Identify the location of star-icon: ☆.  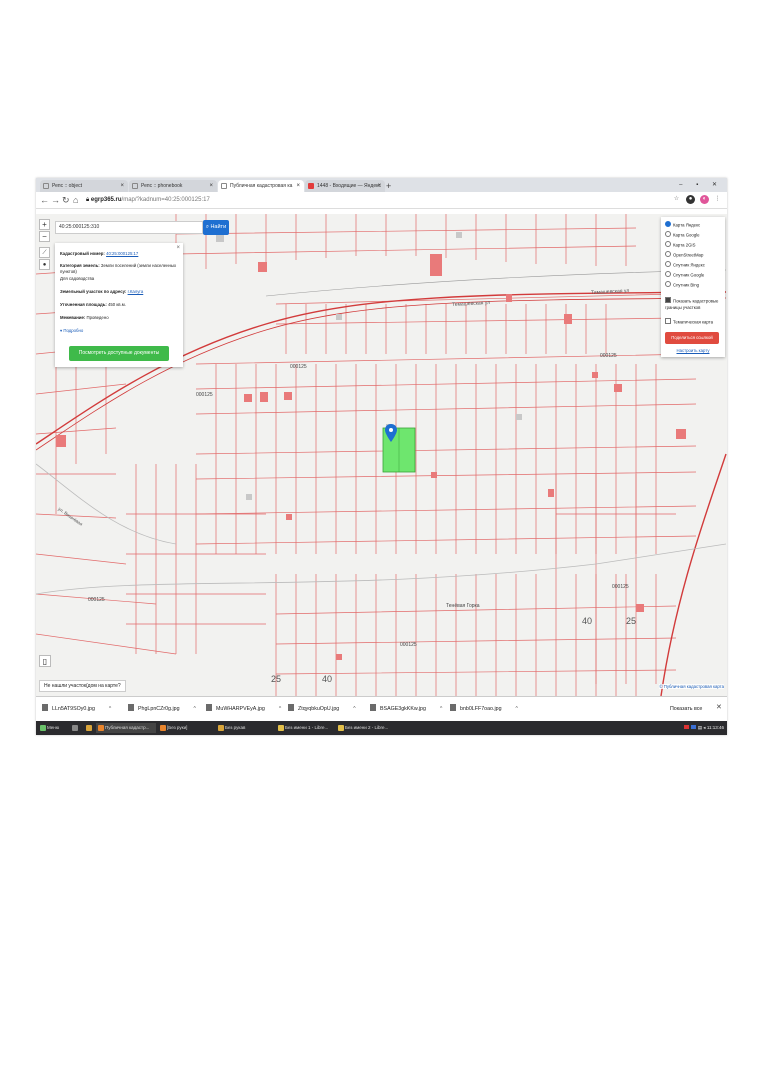
(676, 199).